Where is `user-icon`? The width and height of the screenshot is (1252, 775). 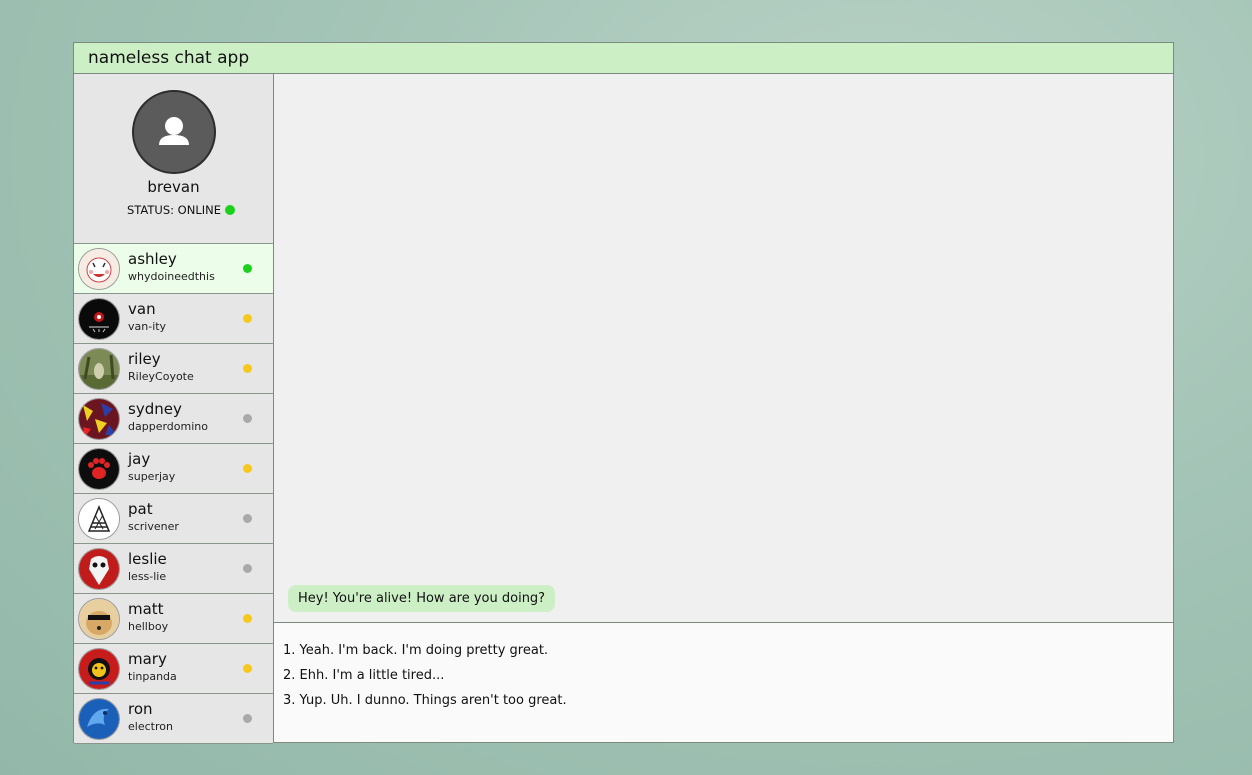
user-icon is located at coordinates (174, 131).